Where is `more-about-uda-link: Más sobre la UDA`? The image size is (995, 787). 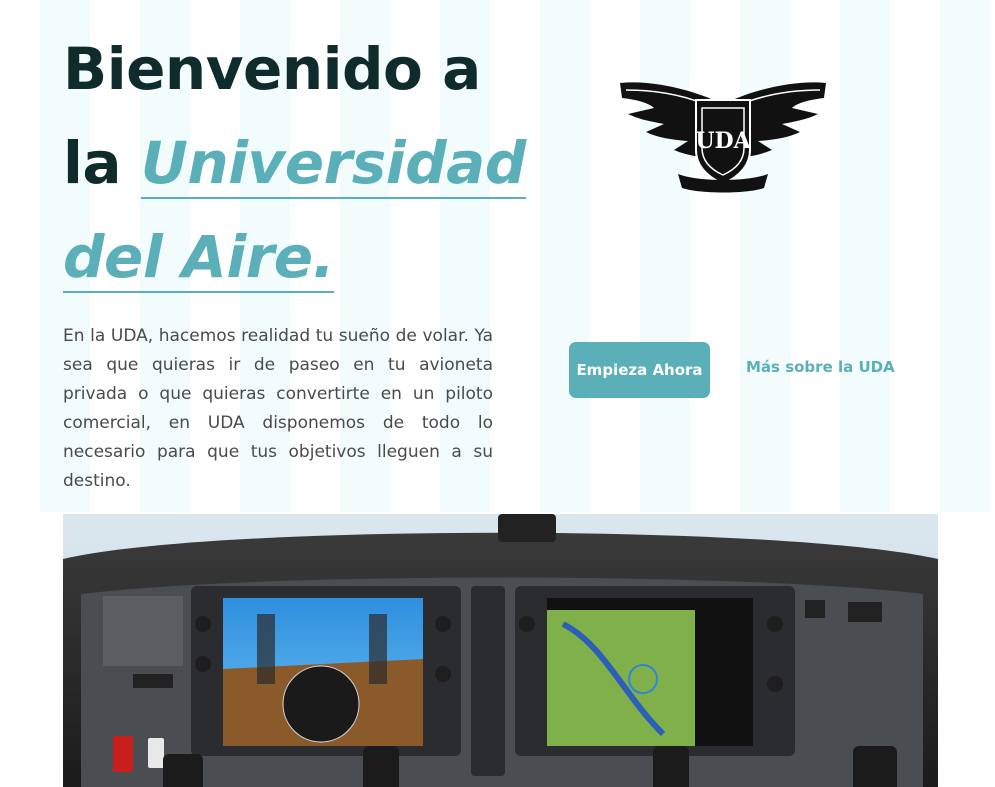
more-about-uda-link: Más sobre la UDA is located at coordinates (820, 367).